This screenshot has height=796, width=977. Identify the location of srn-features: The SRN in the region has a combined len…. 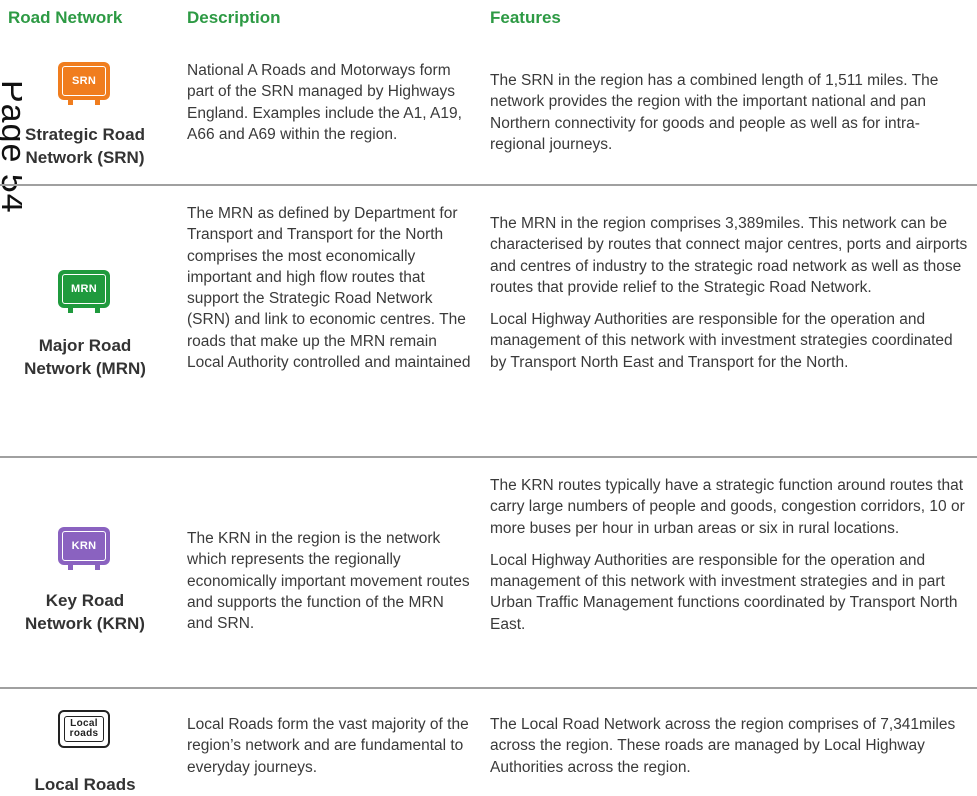
(731, 112).